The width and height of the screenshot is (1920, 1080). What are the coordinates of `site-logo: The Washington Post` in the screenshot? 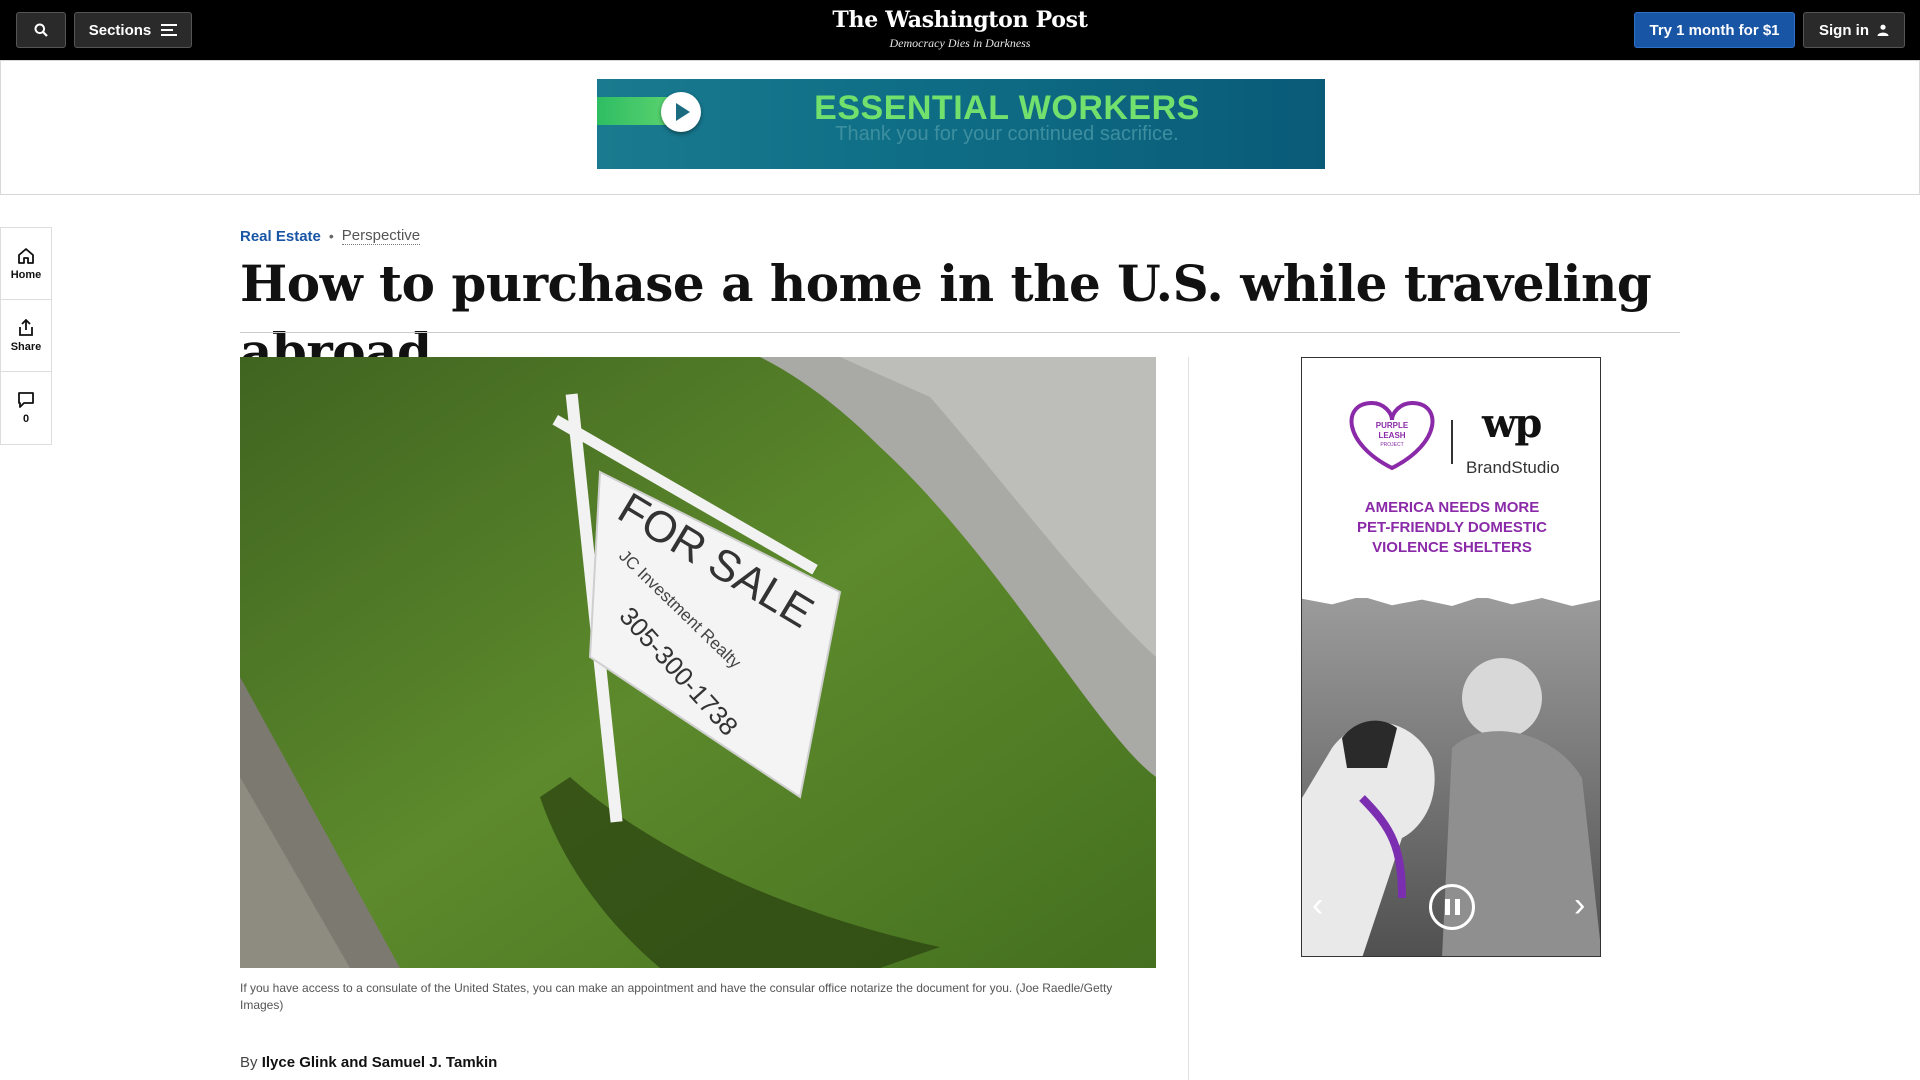 It's located at (960, 20).